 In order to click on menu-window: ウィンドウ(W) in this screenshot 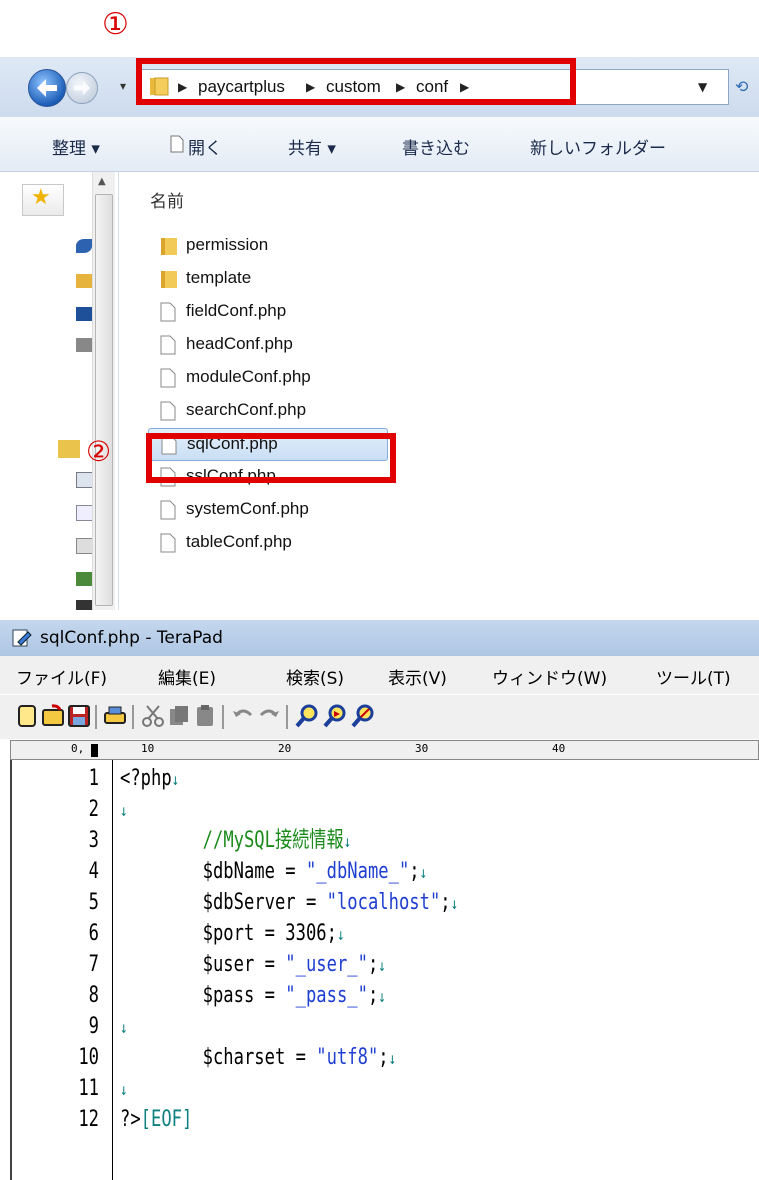, I will do `click(549, 676)`.